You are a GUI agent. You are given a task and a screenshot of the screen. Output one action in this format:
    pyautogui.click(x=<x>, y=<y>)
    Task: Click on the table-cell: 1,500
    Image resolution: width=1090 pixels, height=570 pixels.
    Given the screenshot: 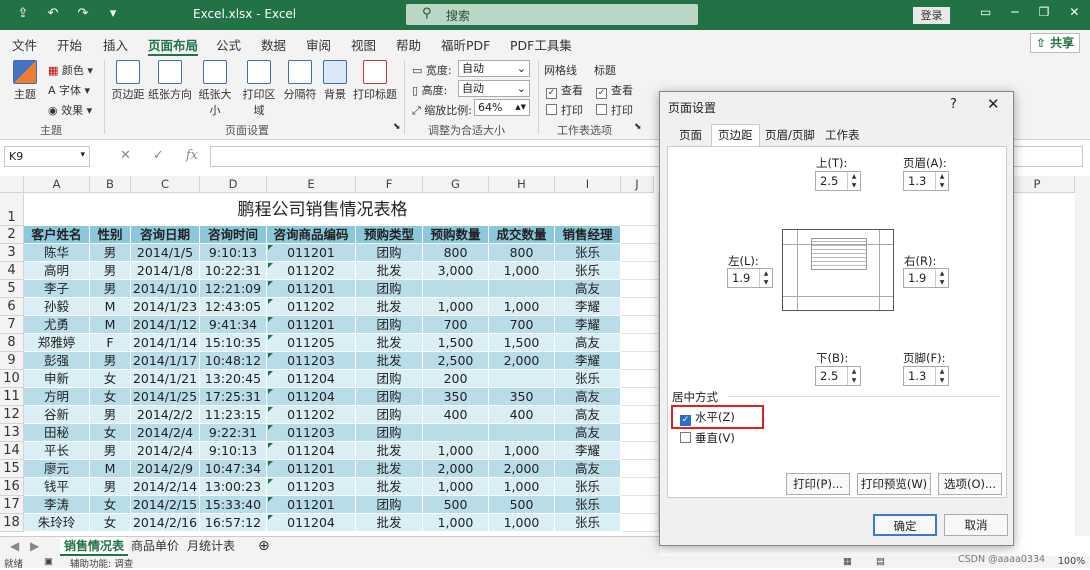 What is the action you would take?
    pyautogui.click(x=522, y=343)
    